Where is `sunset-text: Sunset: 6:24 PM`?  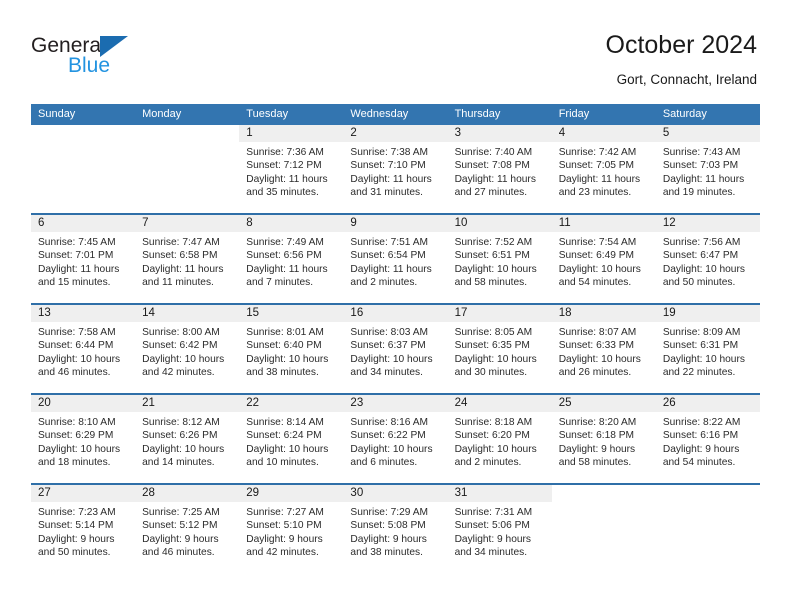
sunset-text: Sunset: 6:24 PM is located at coordinates (284, 436).